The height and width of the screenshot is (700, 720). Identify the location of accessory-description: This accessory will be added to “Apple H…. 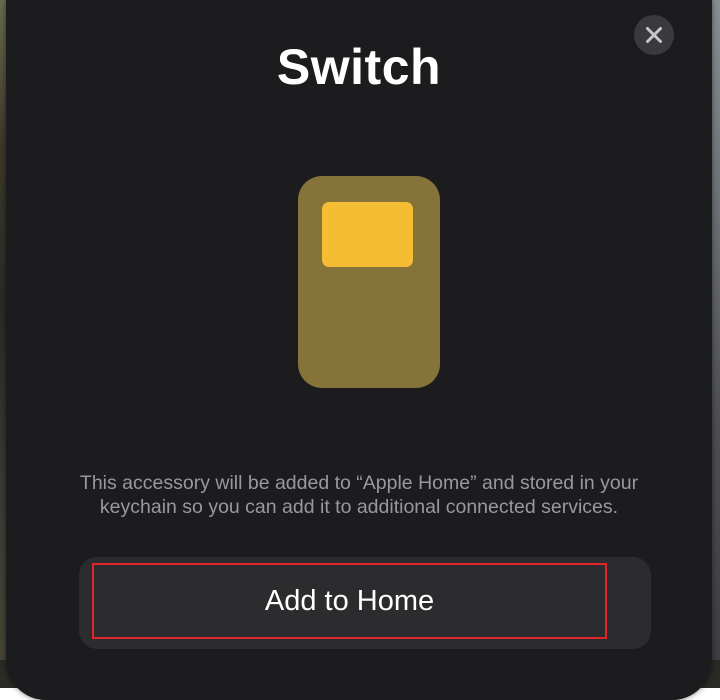
(359, 495).